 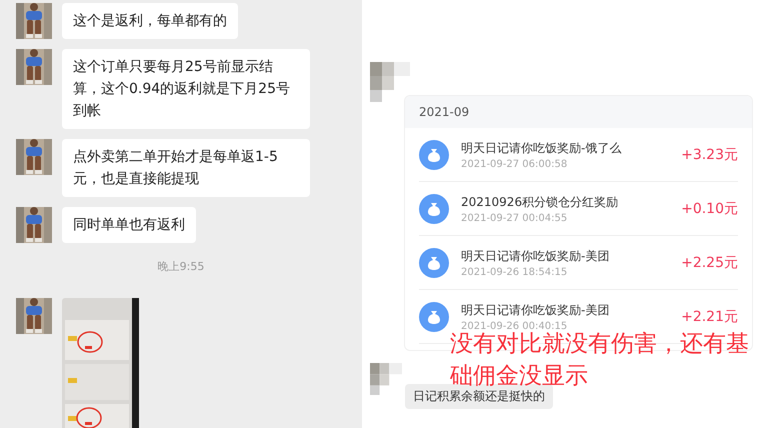 What do you see at coordinates (541, 148) in the screenshot?
I see `record-title: 明天日记请你吃饭奖励-饿了么` at bounding box center [541, 148].